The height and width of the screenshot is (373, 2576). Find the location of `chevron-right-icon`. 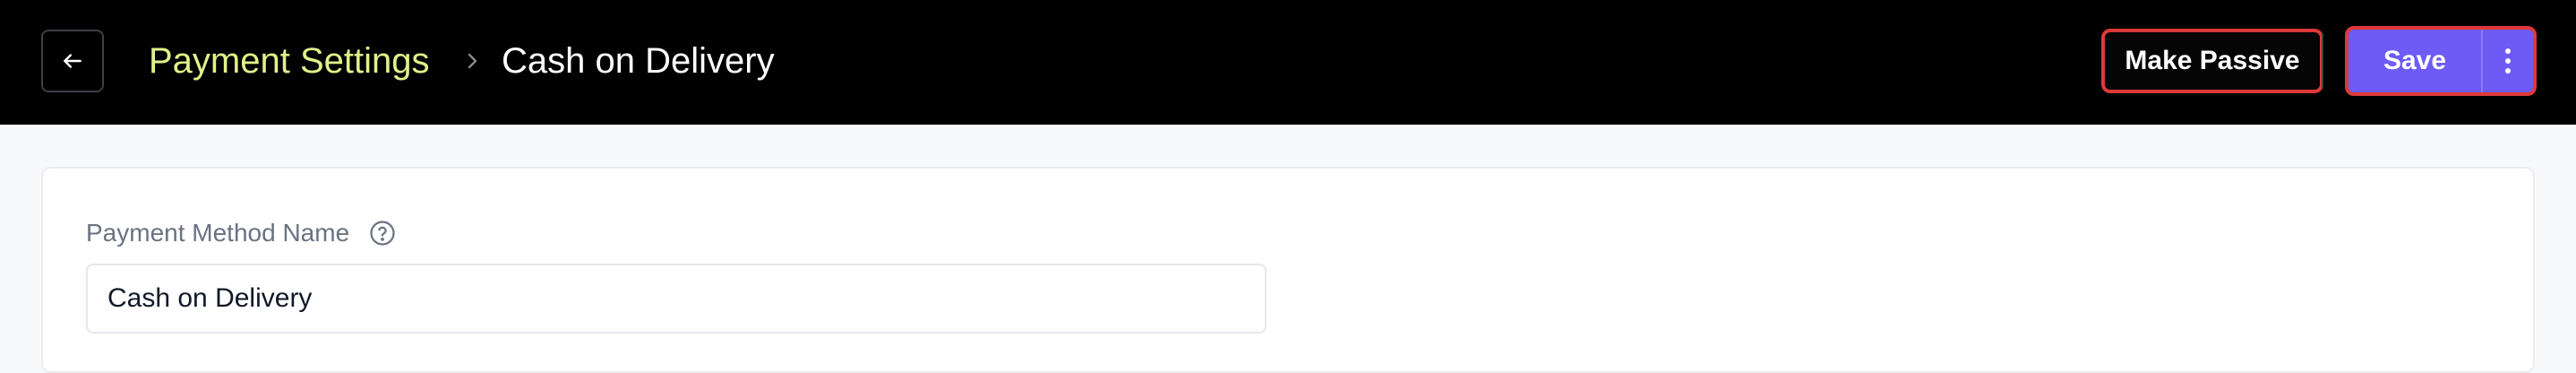

chevron-right-icon is located at coordinates (472, 61).